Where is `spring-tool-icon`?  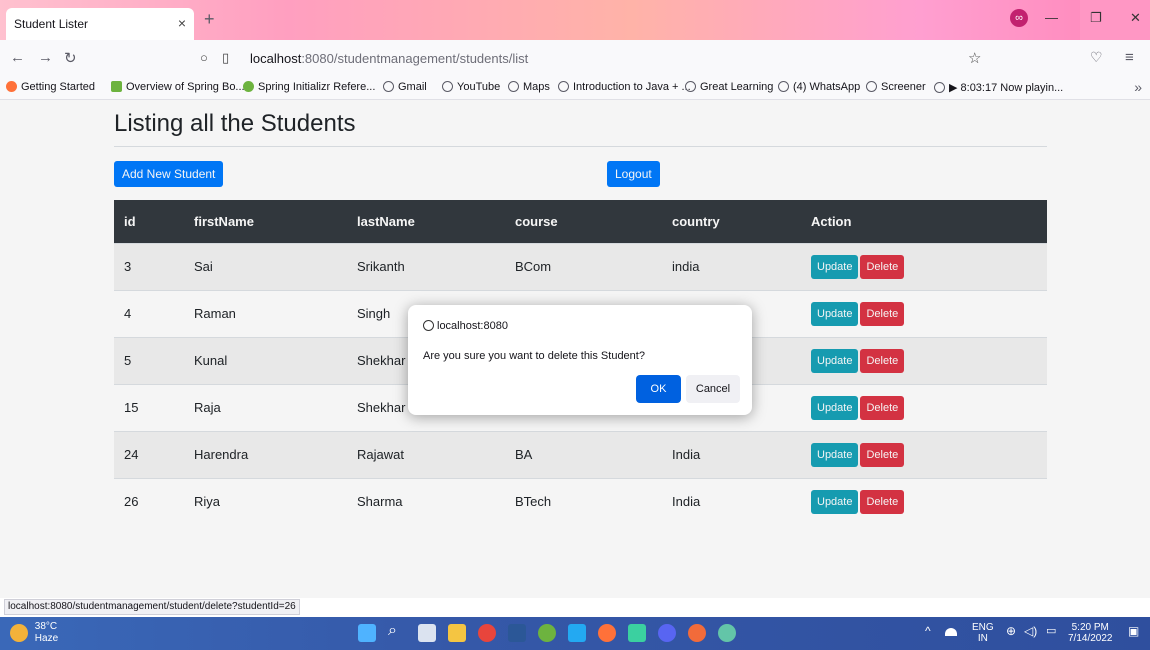
spring-tool-icon is located at coordinates (547, 633).